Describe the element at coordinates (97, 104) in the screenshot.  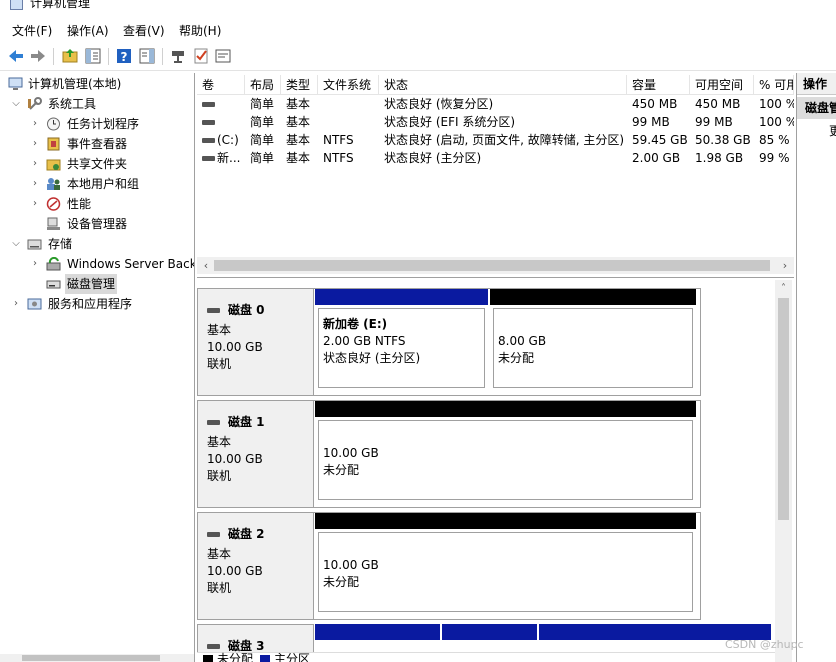
I see `tree-item-system-tools: ⌵ 系统工具` at that location.